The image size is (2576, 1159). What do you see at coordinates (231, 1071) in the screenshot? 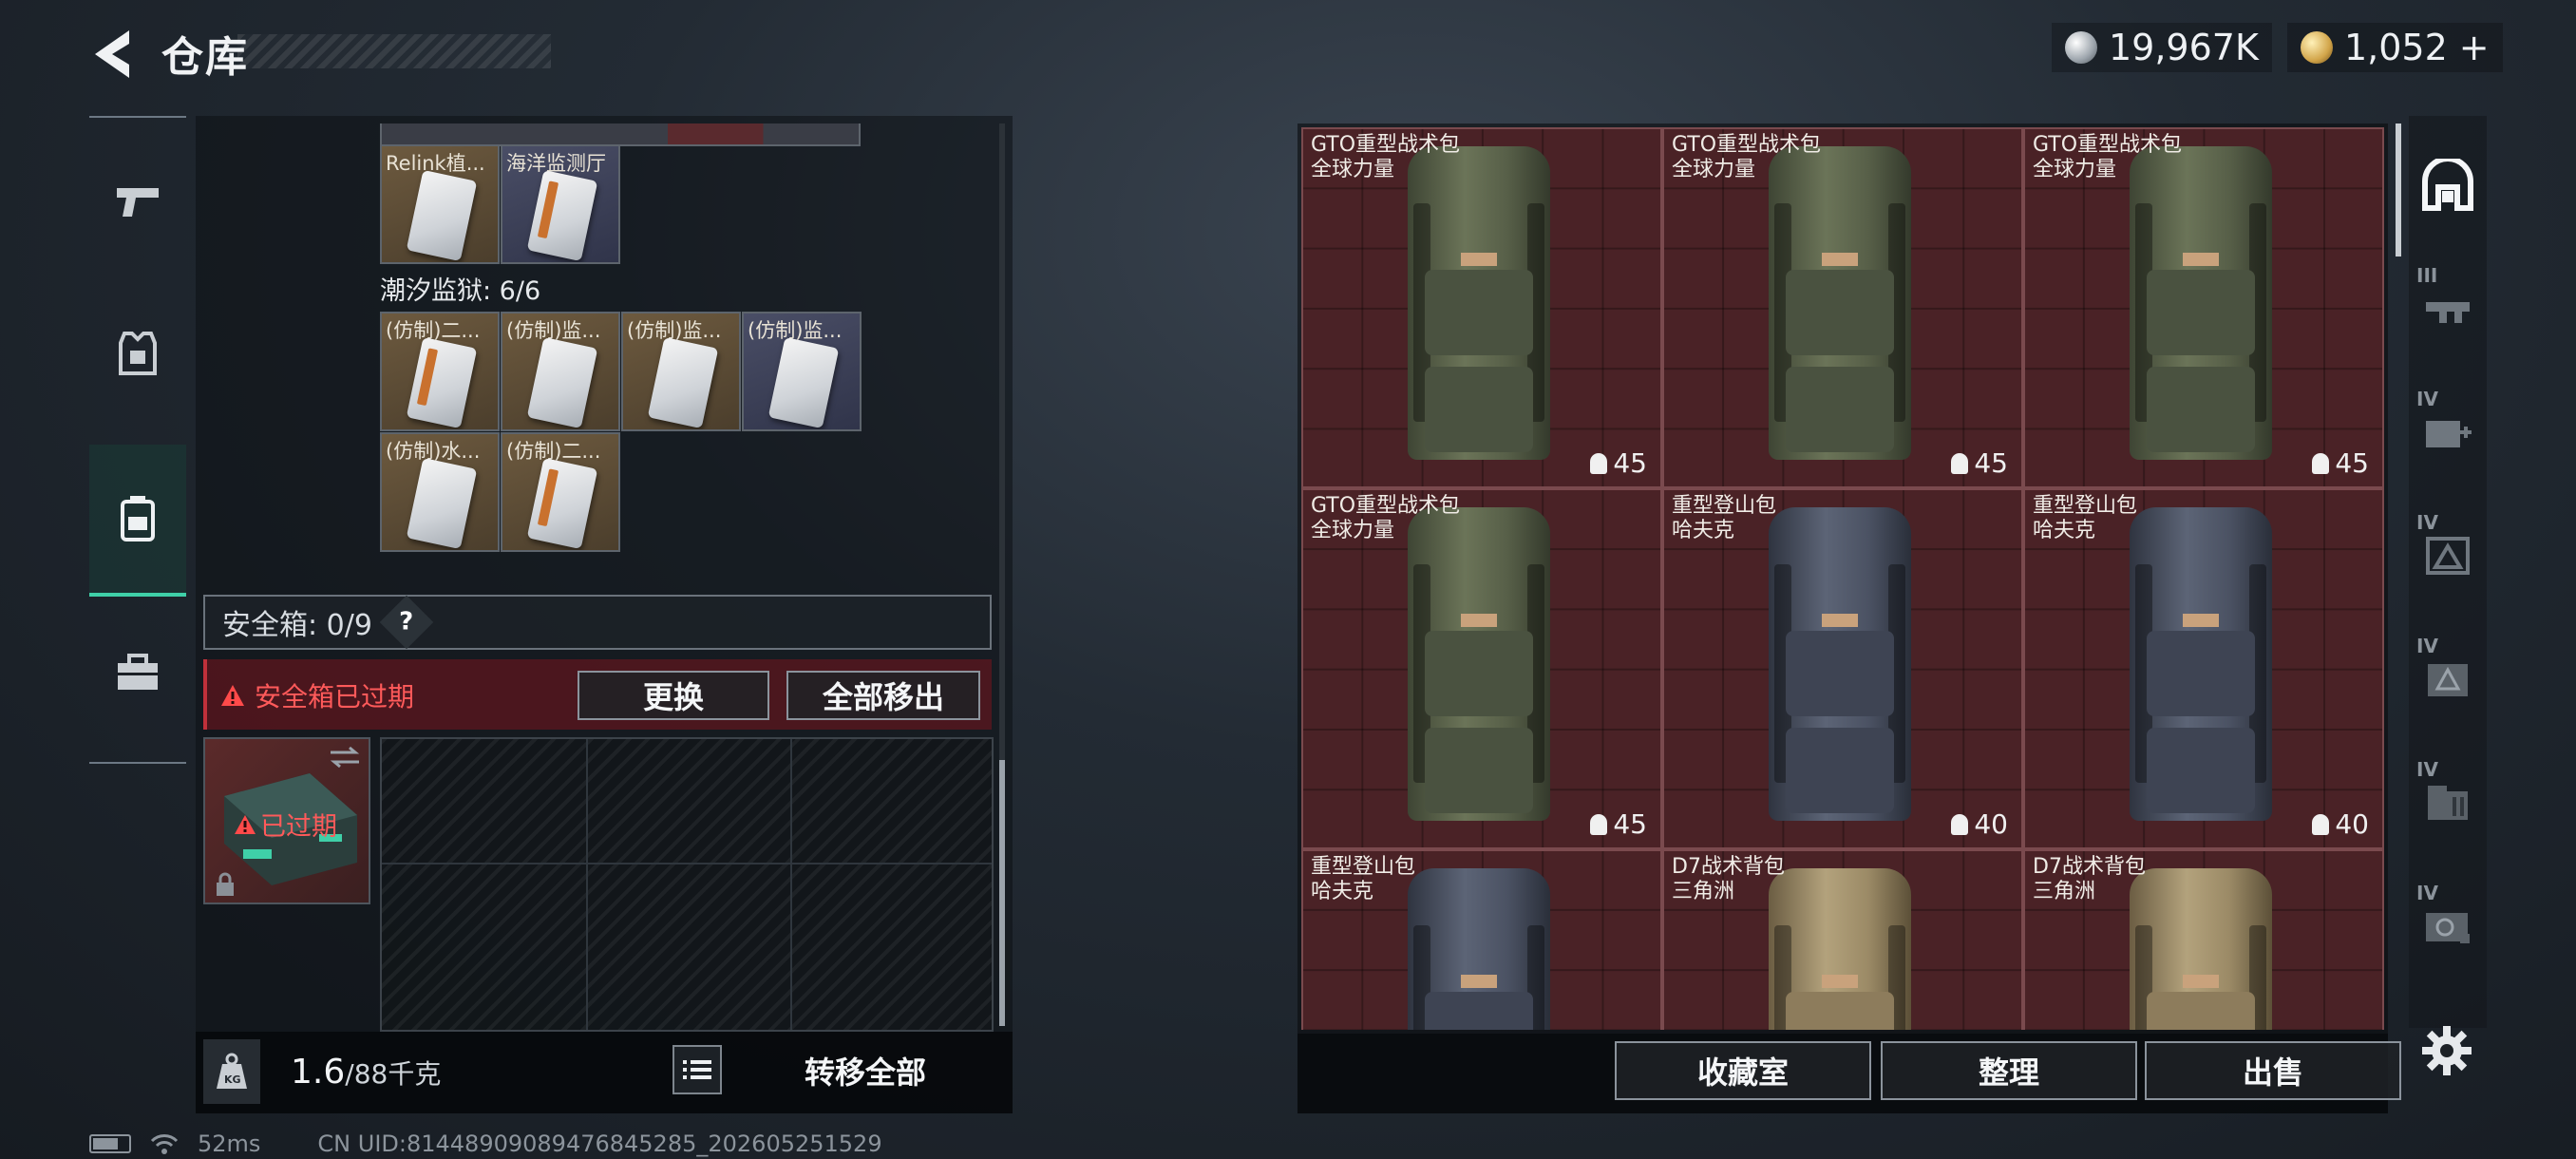
I see `weight-button: KG` at bounding box center [231, 1071].